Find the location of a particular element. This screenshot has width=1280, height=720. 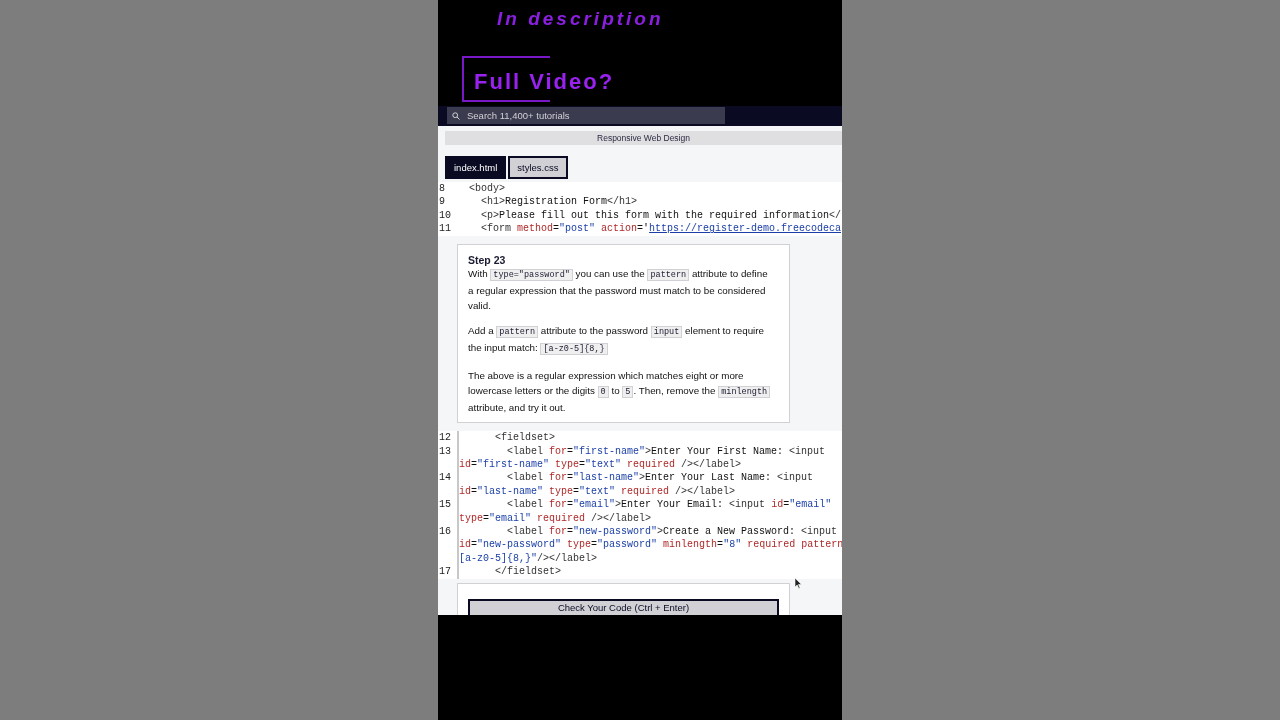

line-number: 14 is located at coordinates (445, 478).